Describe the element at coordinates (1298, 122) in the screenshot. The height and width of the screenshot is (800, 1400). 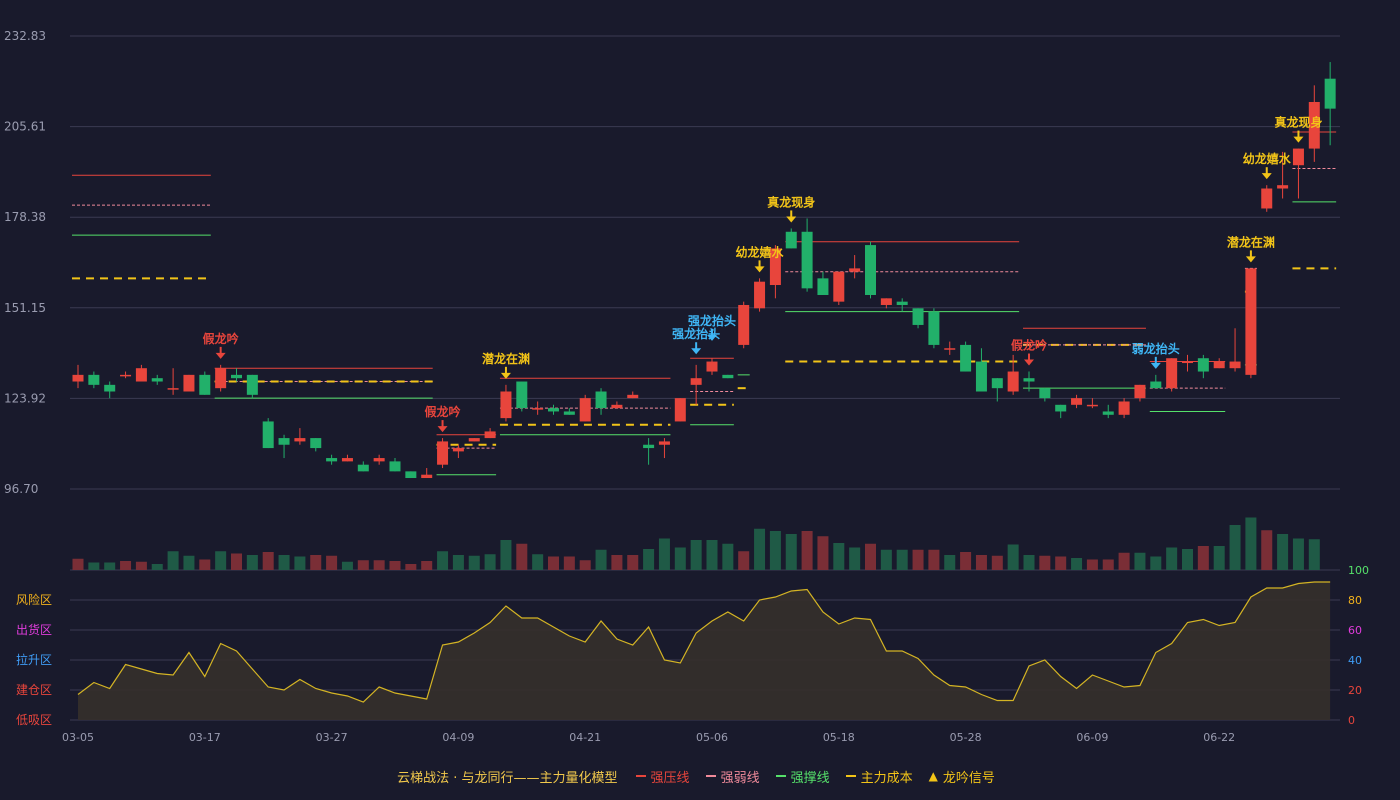
I see `signal-label: 真龙现身` at that location.